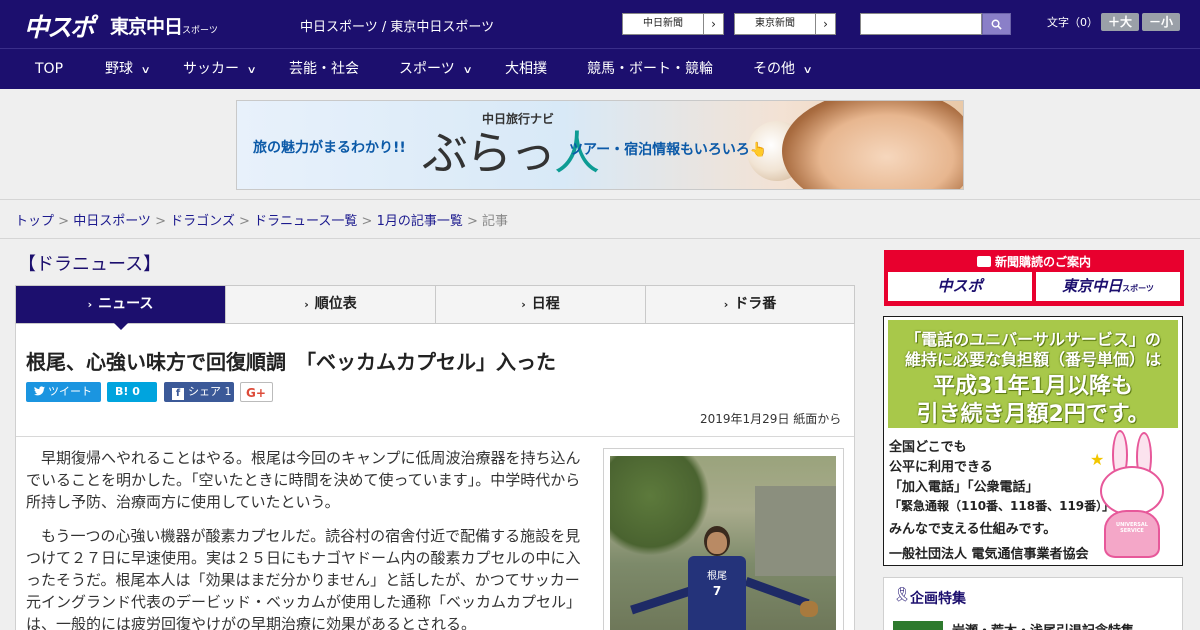 Image resolution: width=1200 pixels, height=630 pixels. I want to click on search-button, so click(996, 24).